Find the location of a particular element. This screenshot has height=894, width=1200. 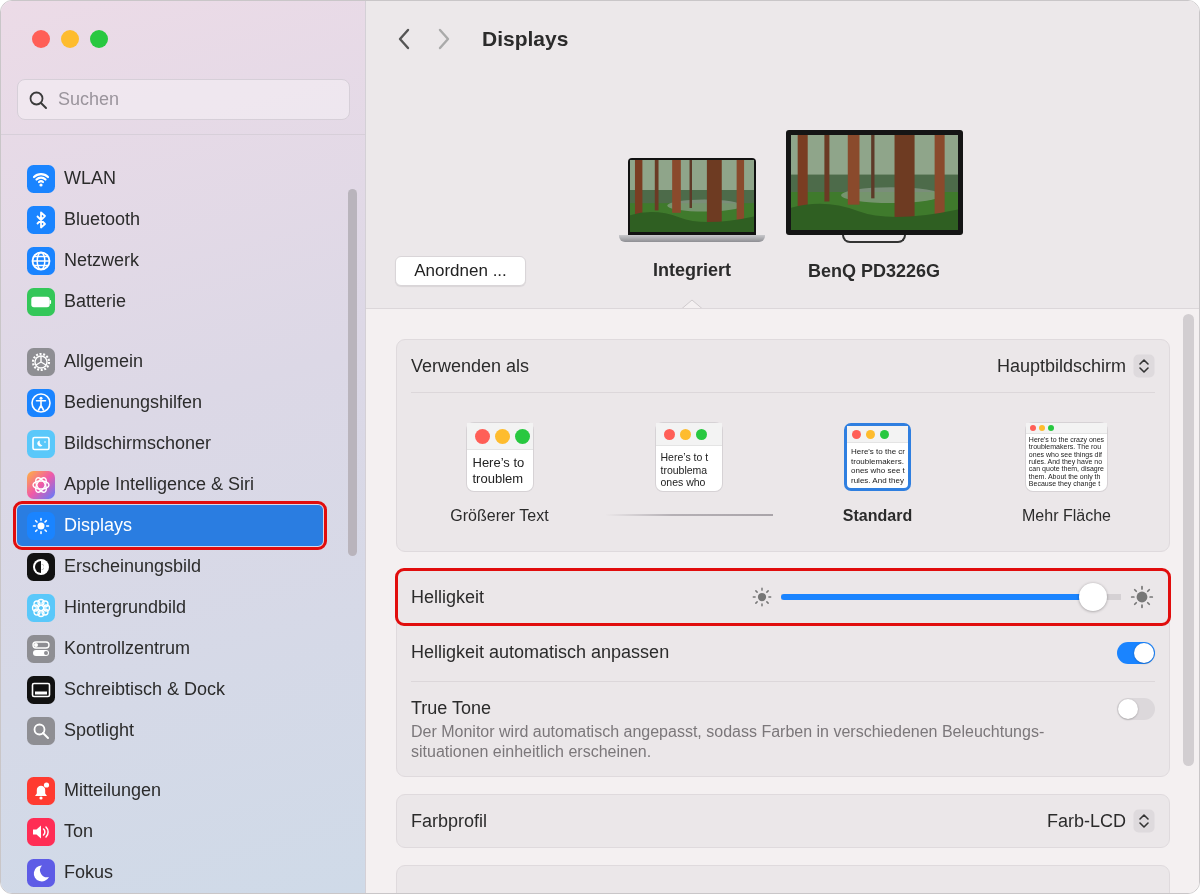

wifi-icon is located at coordinates (41, 178).